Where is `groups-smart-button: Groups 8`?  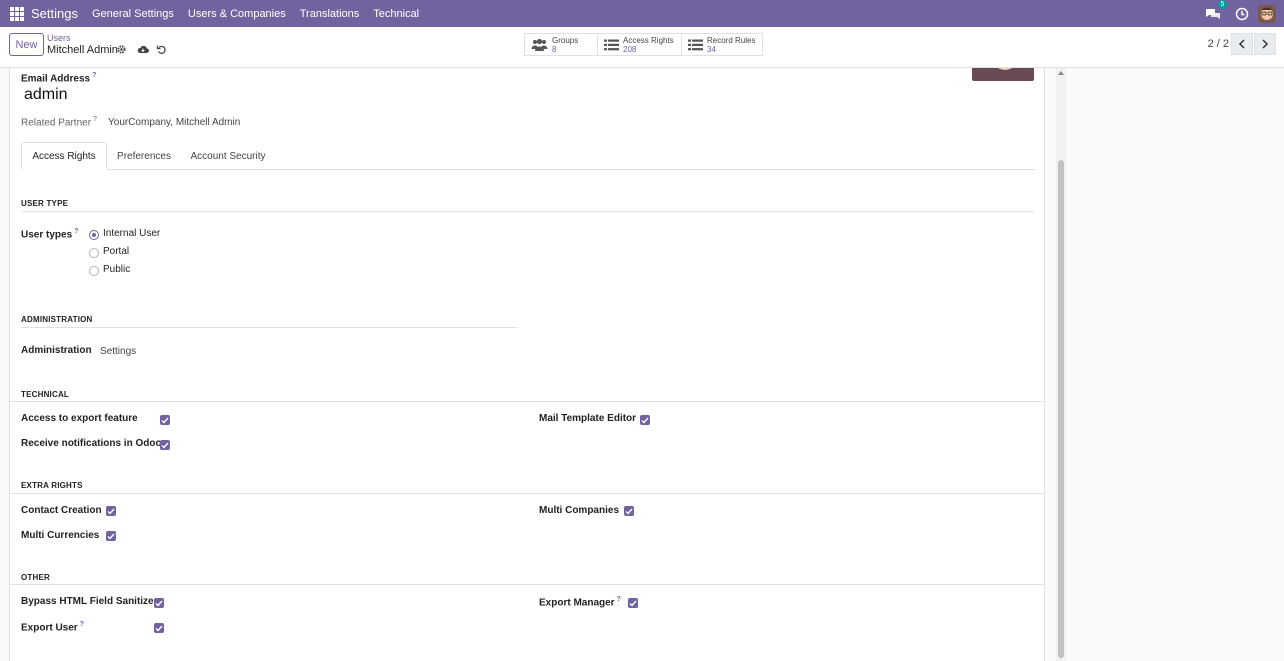
groups-smart-button: Groups 8 is located at coordinates (561, 44).